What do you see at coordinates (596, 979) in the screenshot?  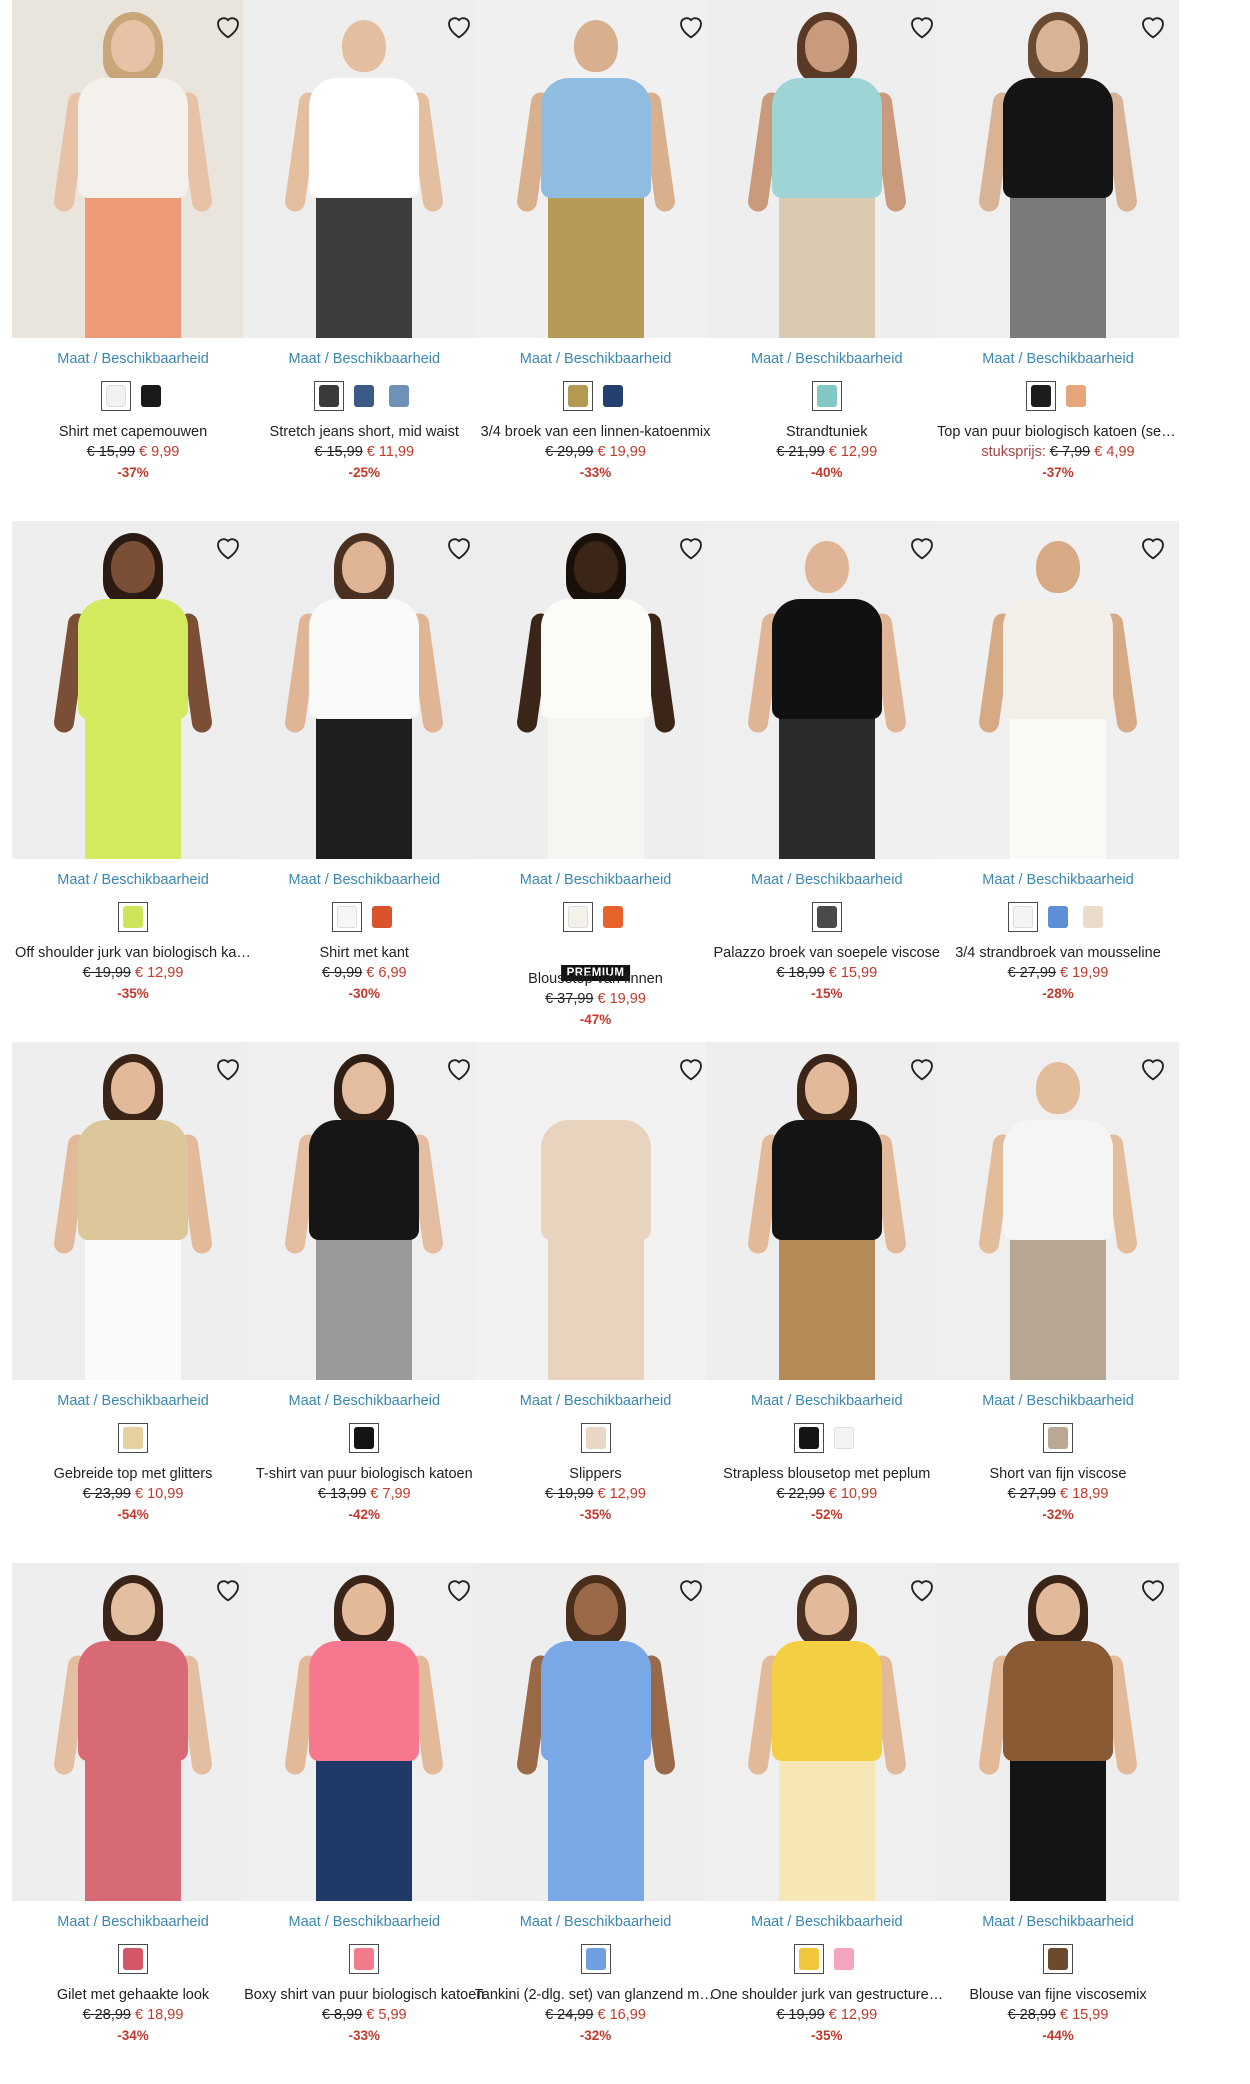 I see `product-name: Blousetop van linnen` at bounding box center [596, 979].